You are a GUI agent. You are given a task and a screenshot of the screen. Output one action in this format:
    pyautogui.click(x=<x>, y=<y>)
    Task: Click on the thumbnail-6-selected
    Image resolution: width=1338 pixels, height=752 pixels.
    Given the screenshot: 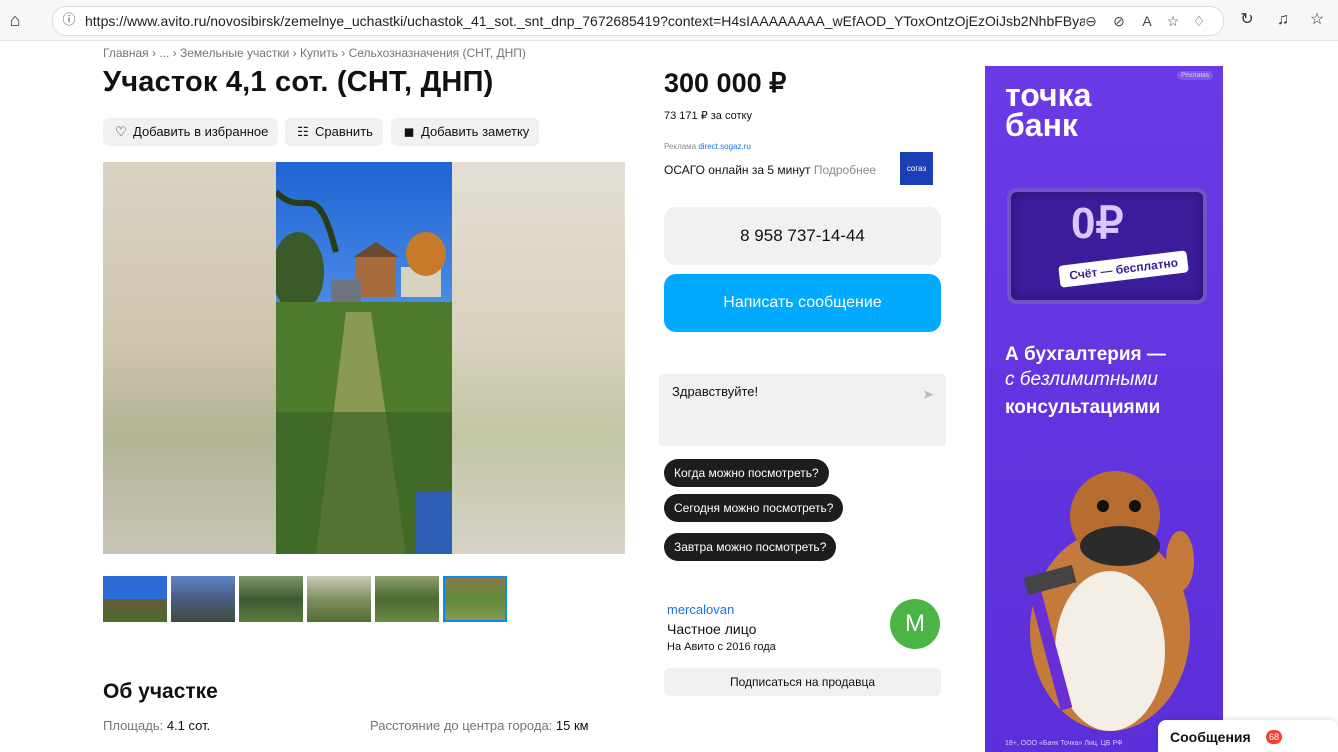 What is the action you would take?
    pyautogui.click(x=475, y=599)
    